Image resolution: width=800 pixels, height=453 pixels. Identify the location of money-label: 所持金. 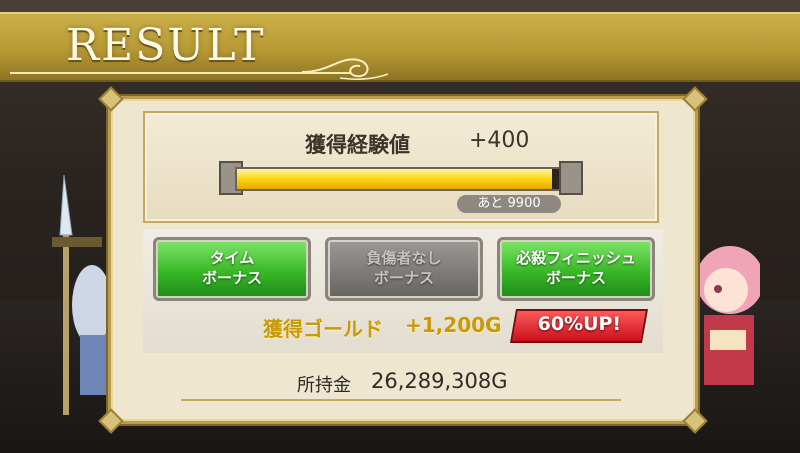
(324, 385).